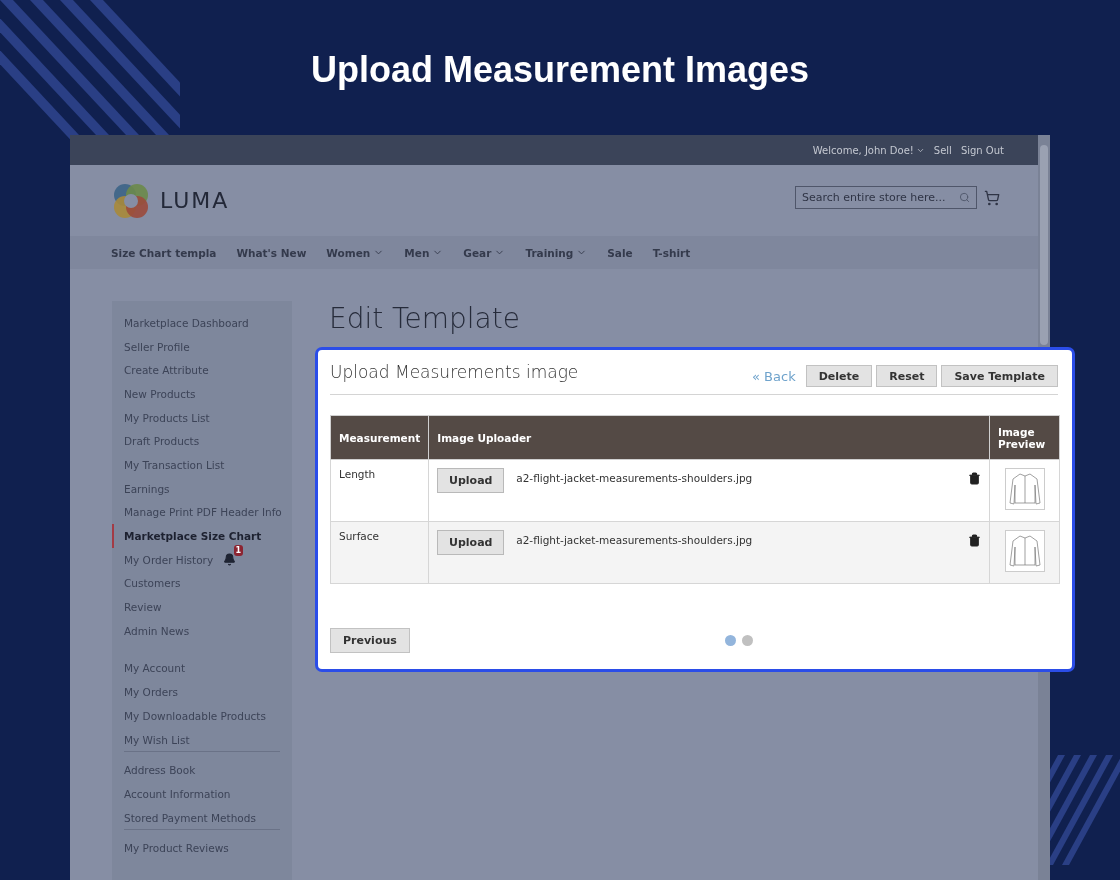 This screenshot has width=1120, height=880. What do you see at coordinates (193, 536) in the screenshot?
I see `sidebar-link: Marketplace Size Chart` at bounding box center [193, 536].